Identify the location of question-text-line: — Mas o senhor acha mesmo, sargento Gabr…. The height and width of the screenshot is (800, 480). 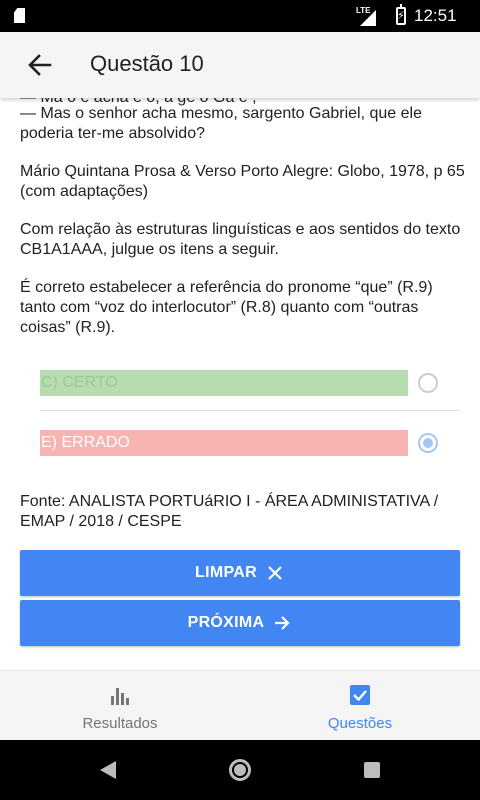
(221, 123).